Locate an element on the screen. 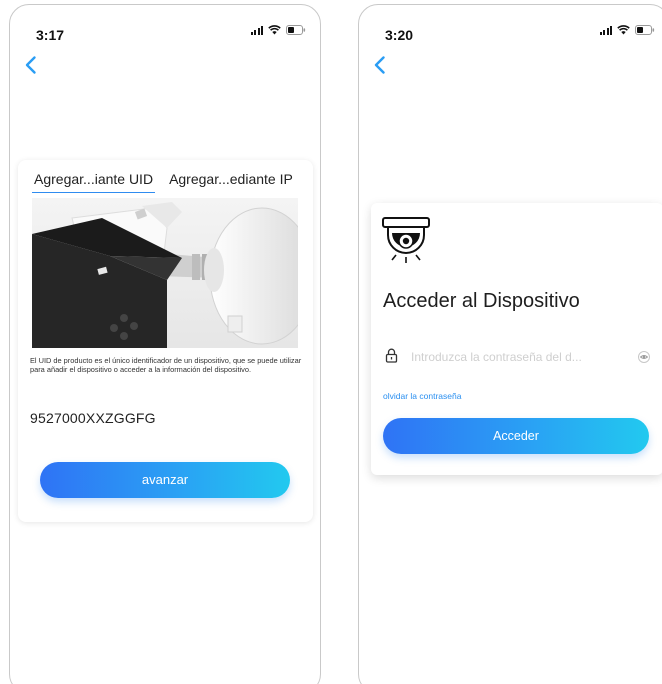 Image resolution: width=662 pixels, height=684 pixels. eye-icon is located at coordinates (644, 359).